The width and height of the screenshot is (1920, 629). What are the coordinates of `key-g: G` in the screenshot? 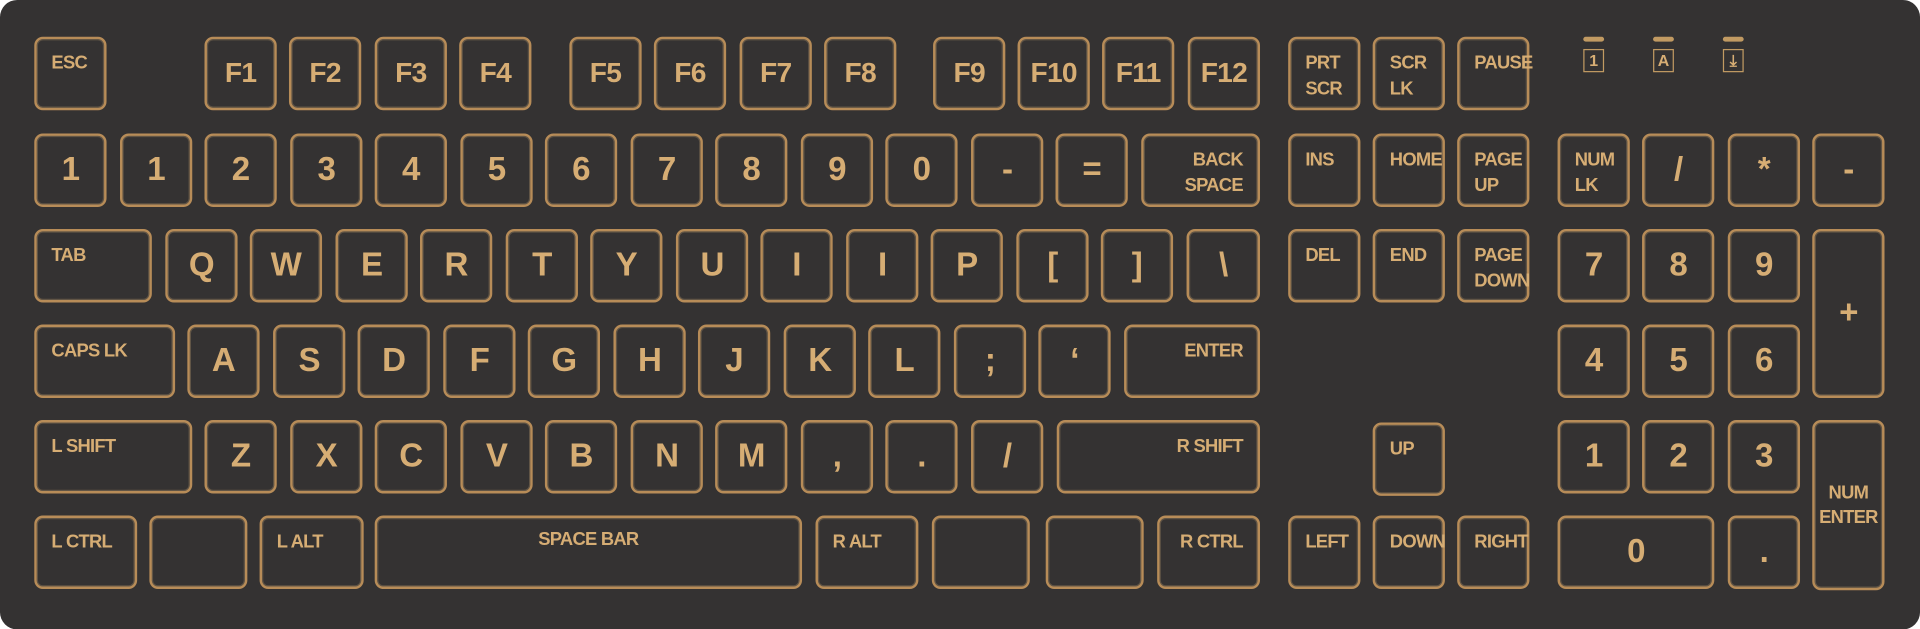 It's located at (564, 361).